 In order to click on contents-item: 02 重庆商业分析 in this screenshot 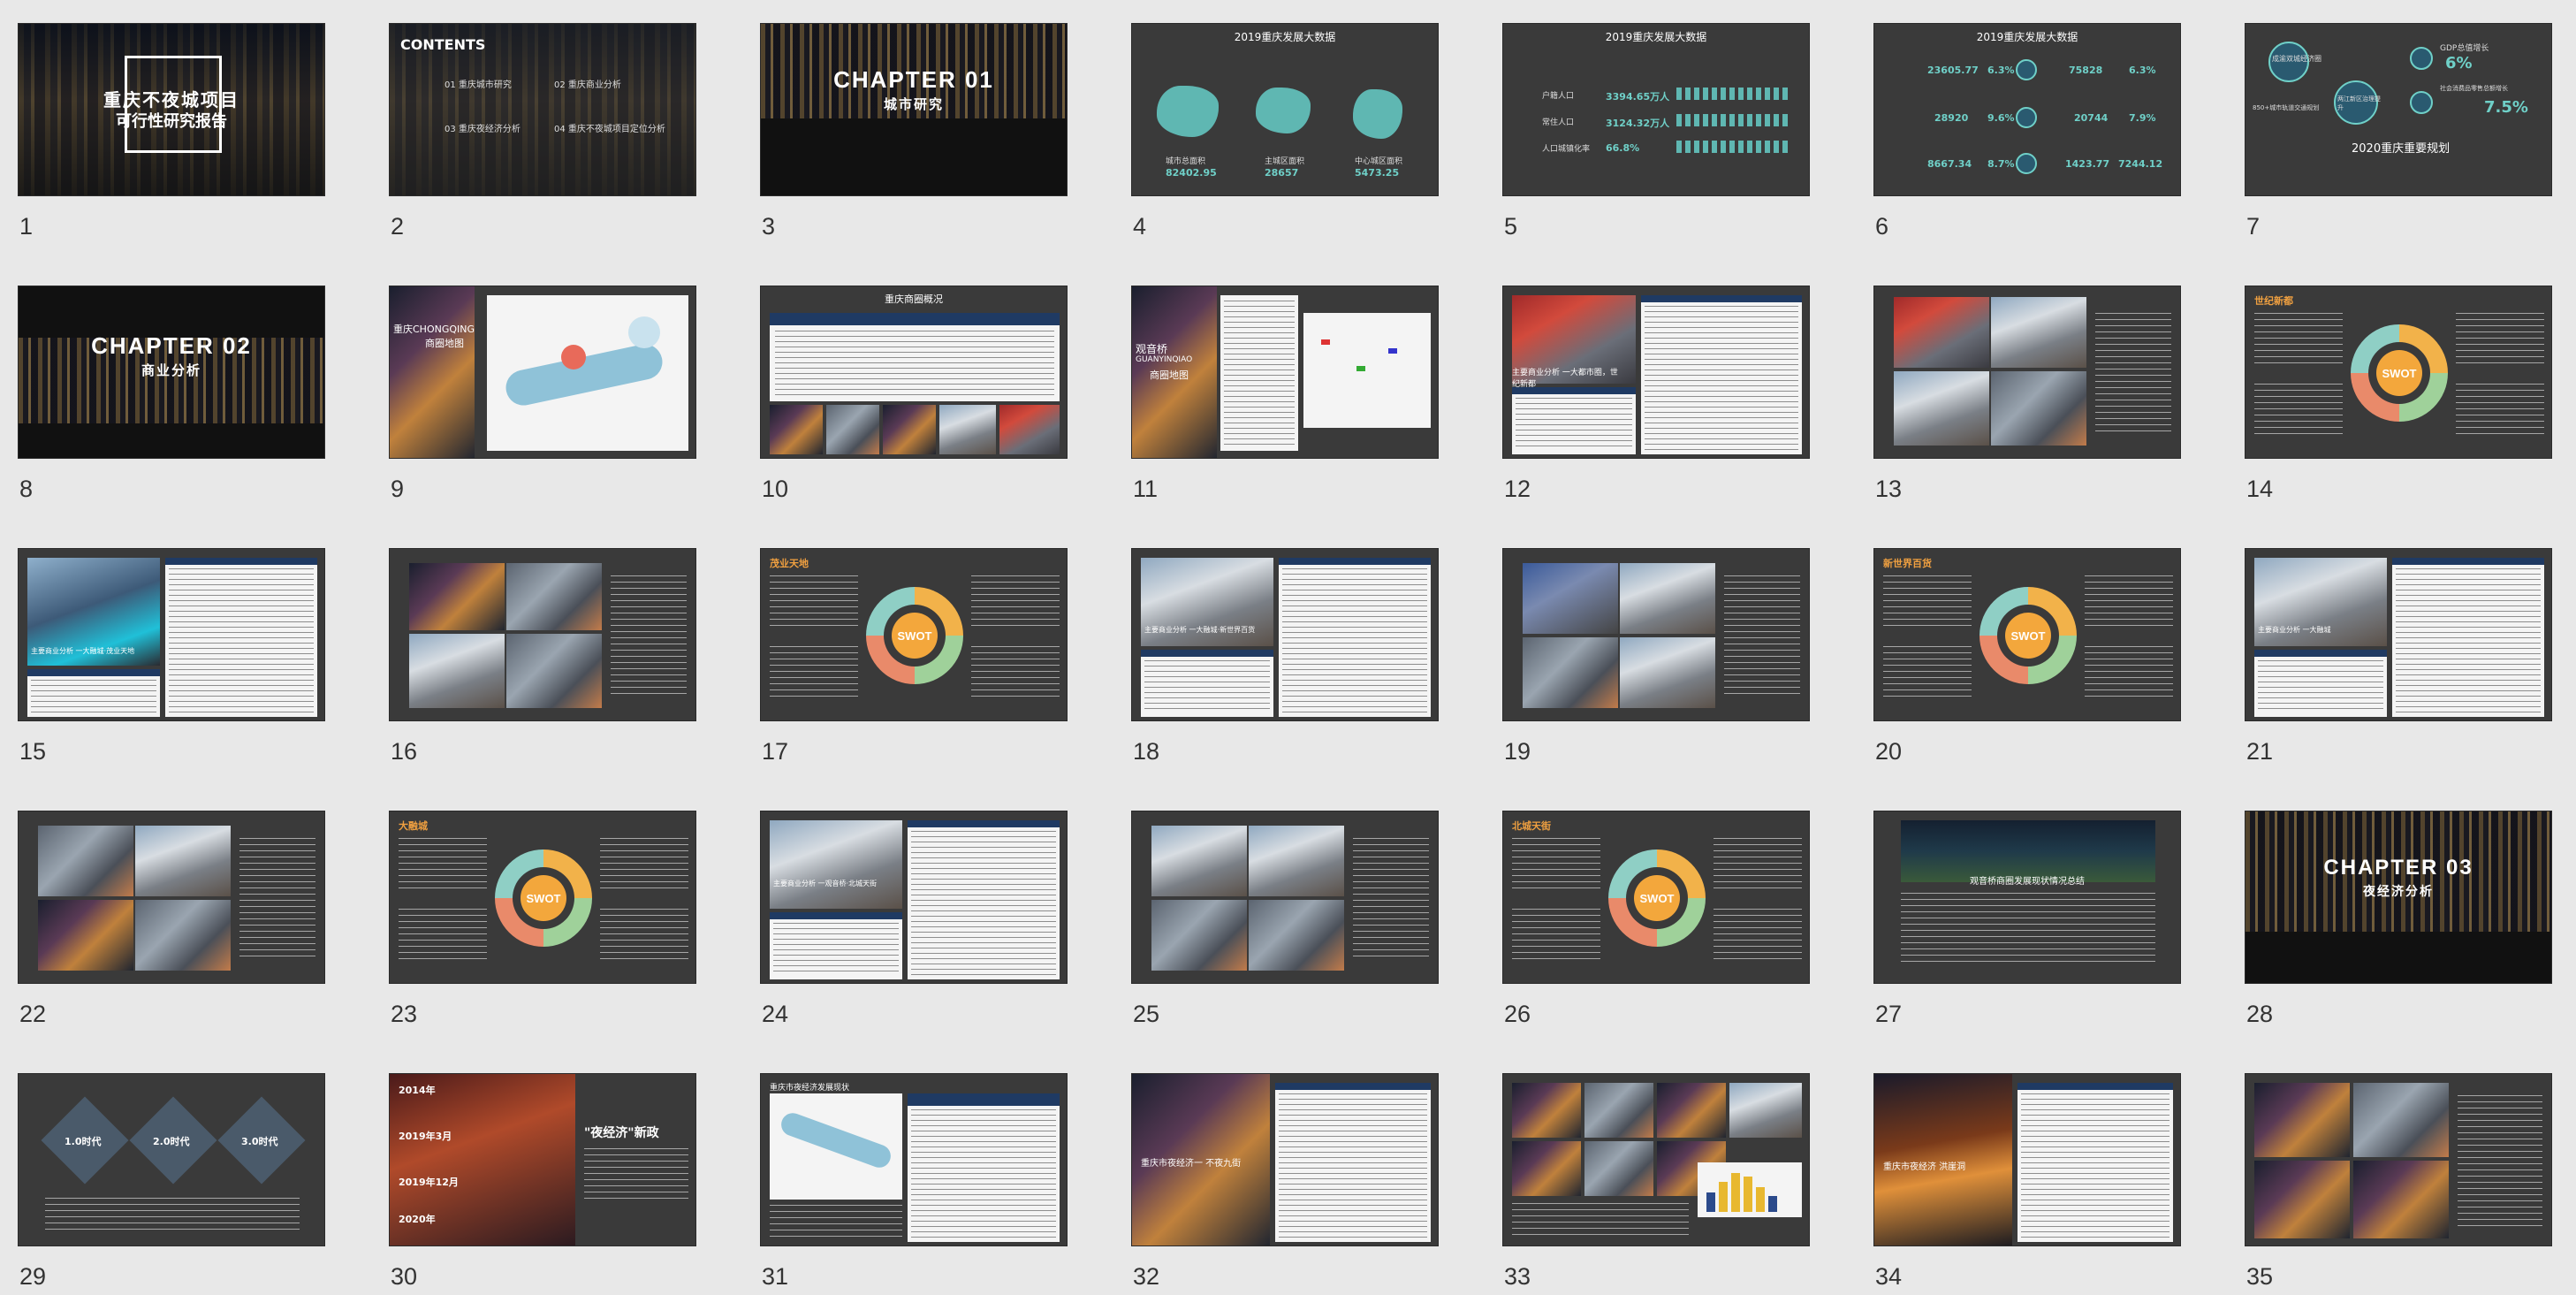, I will do `click(587, 85)`.